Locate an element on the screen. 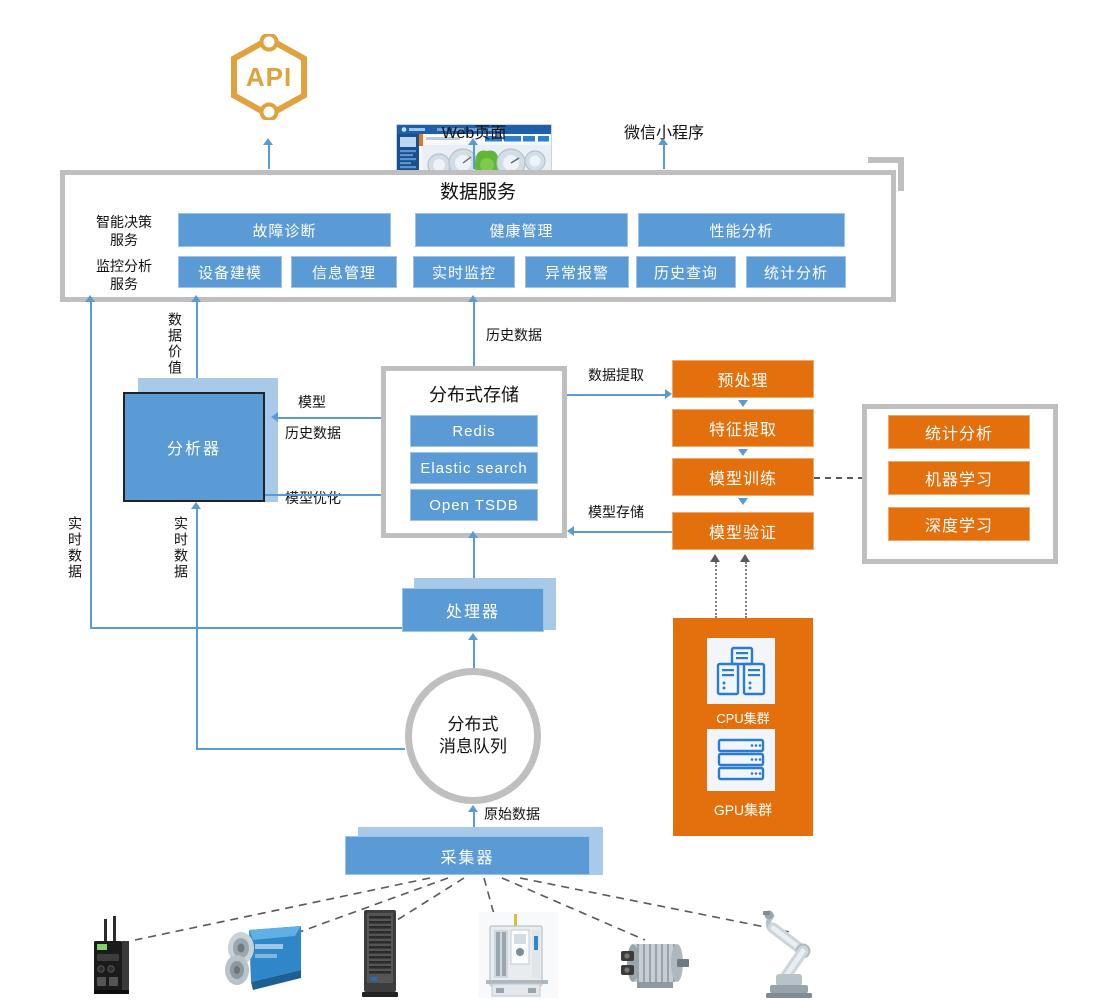  service-statistical-analysis: 统计分析 is located at coordinates (796, 272).